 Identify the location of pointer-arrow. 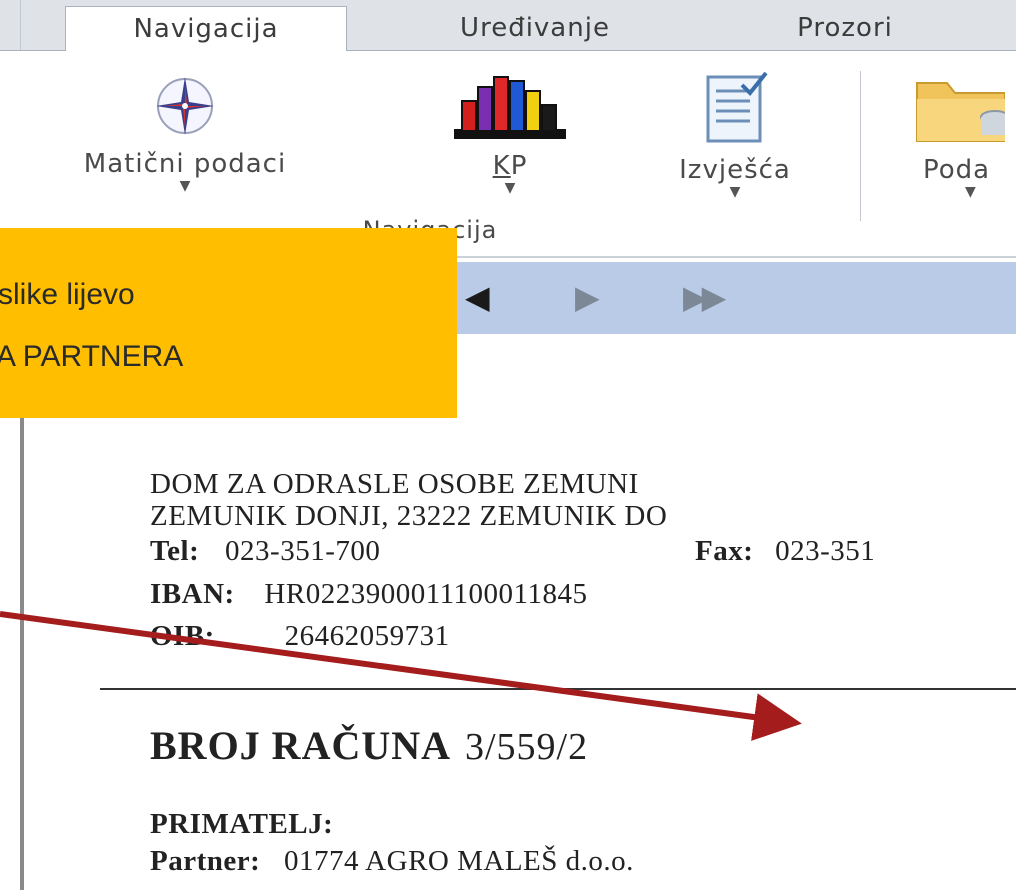
(401, 676).